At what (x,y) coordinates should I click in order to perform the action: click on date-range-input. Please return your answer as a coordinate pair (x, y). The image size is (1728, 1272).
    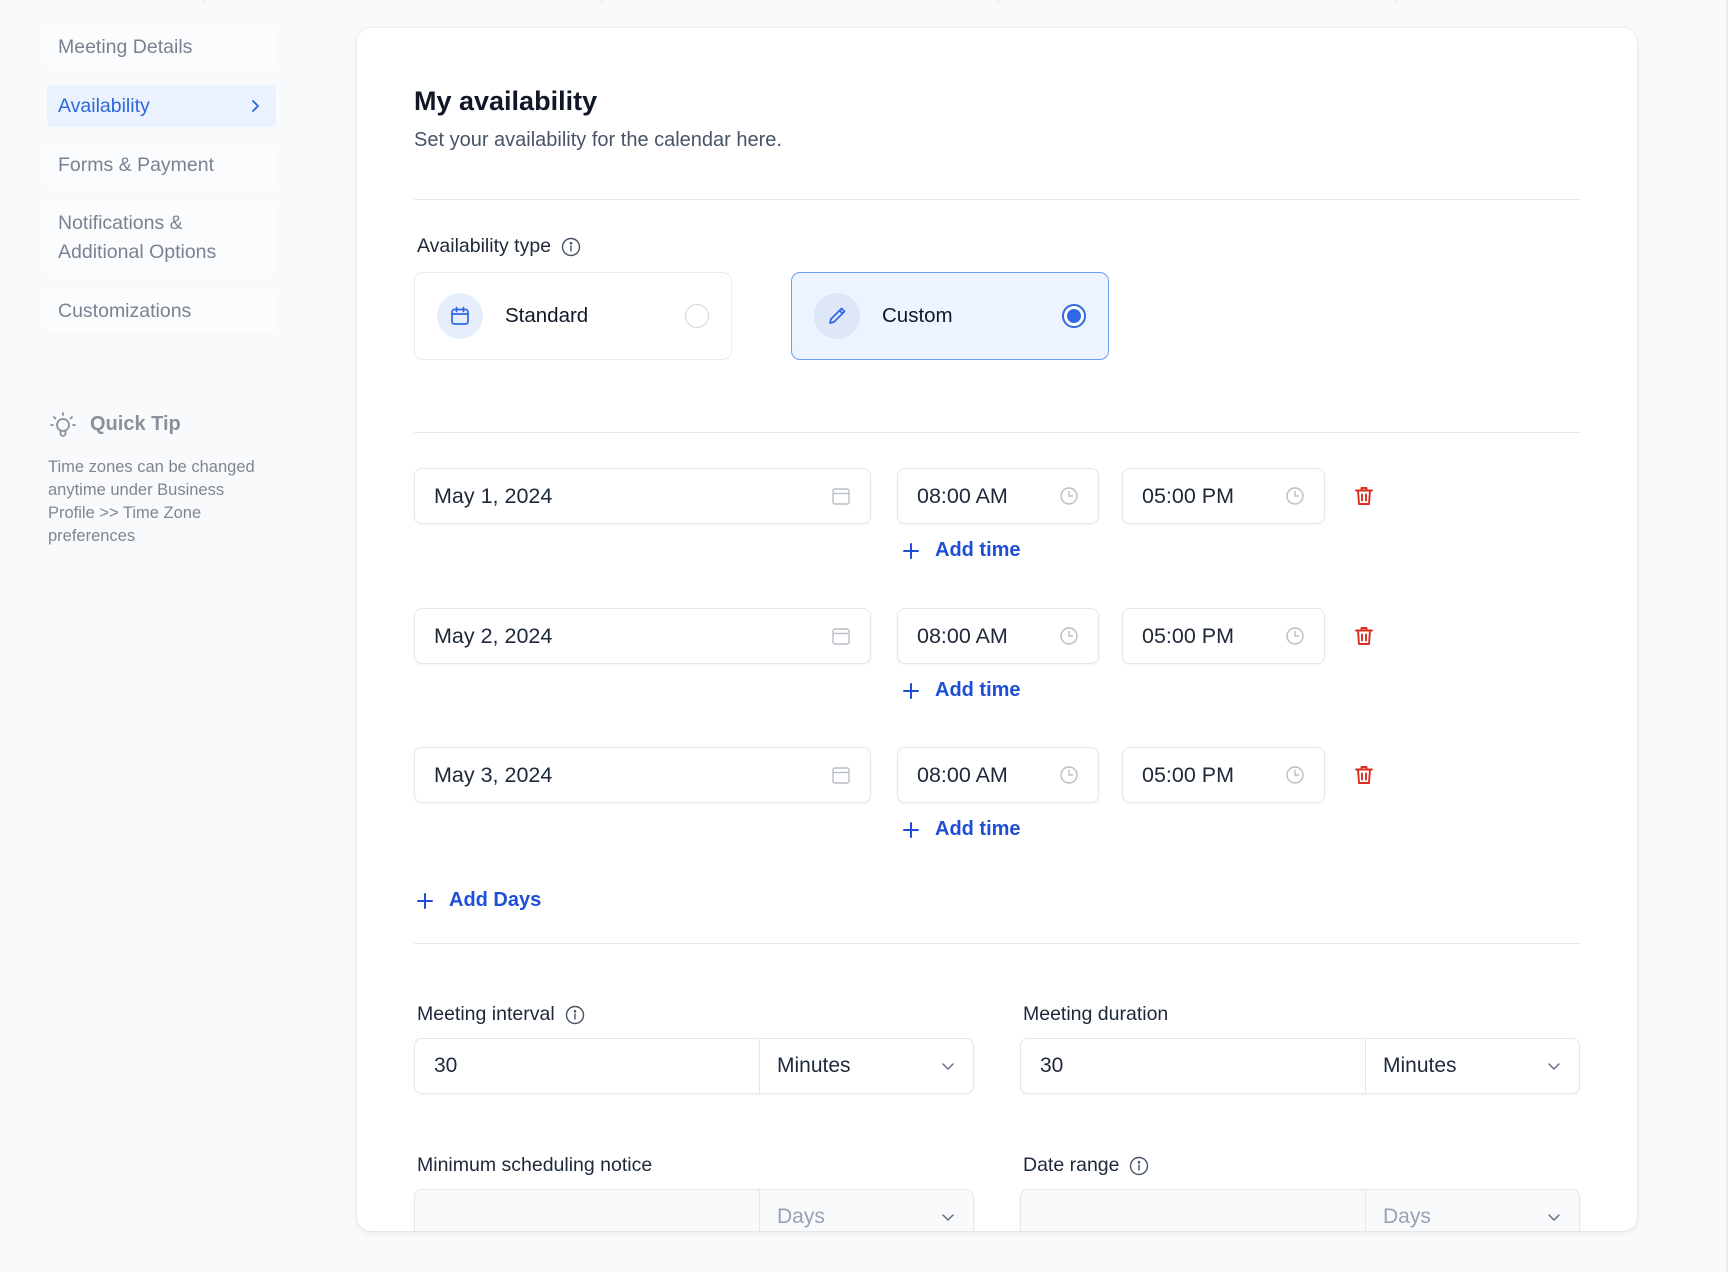
    Looking at the image, I should click on (1193, 1210).